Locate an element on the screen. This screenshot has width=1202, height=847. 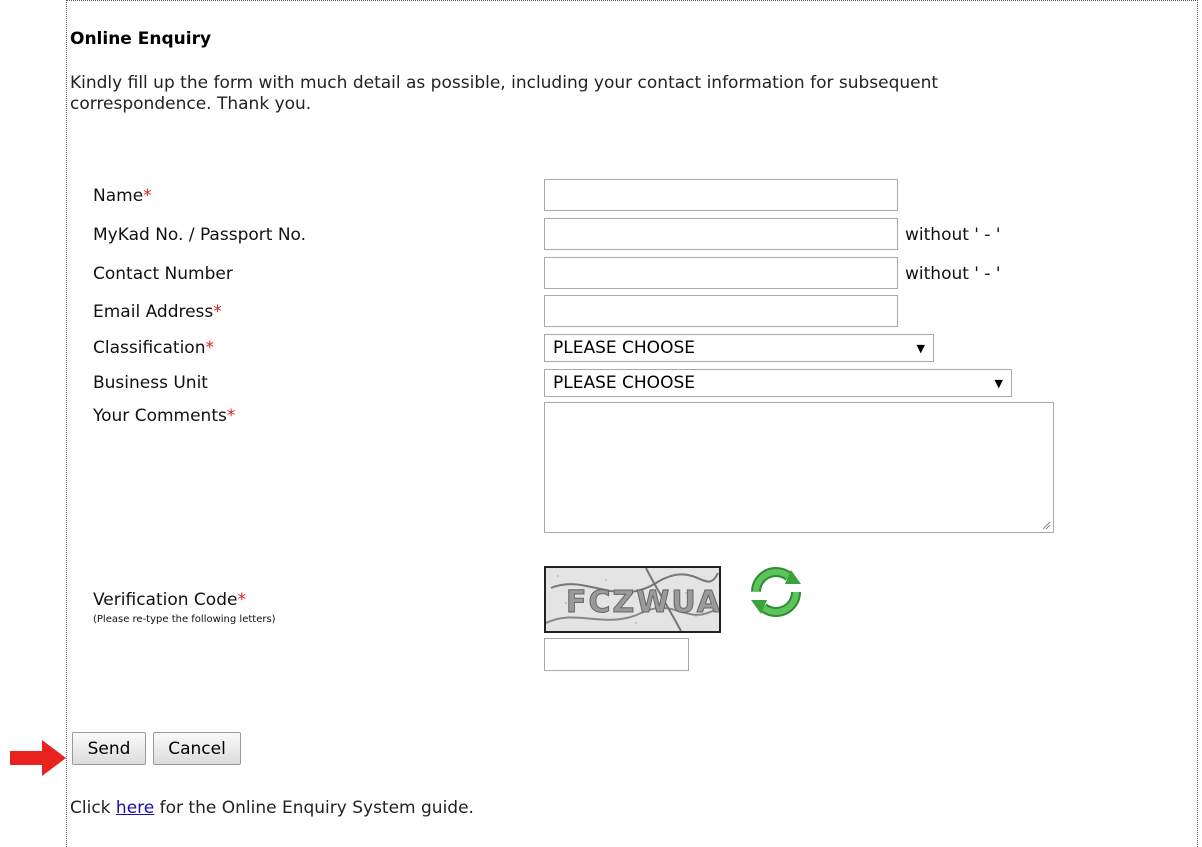
pointer-arrow-icon is located at coordinates (38, 758).